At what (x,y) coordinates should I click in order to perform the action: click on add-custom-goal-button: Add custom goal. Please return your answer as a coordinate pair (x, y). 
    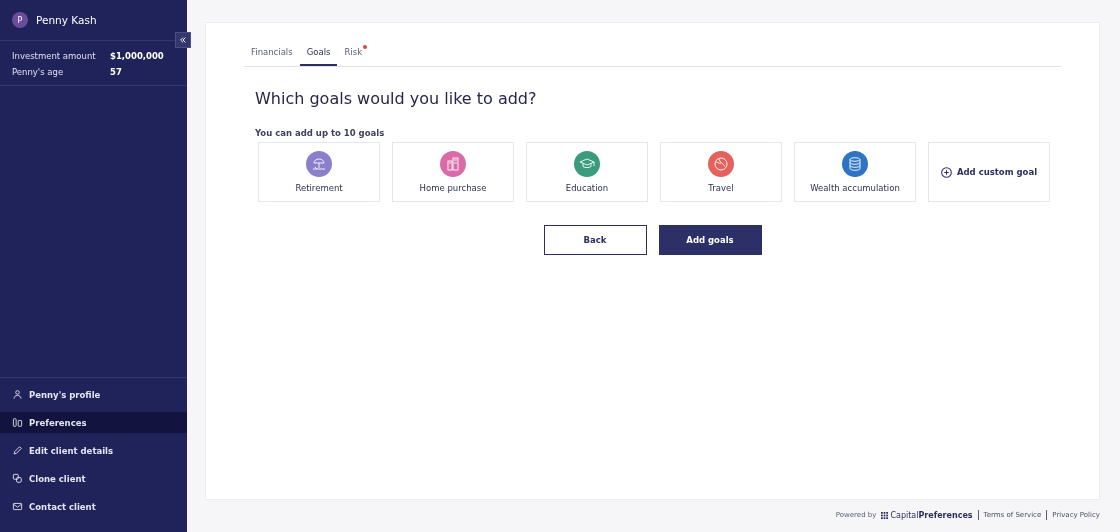
    Looking at the image, I should click on (989, 172).